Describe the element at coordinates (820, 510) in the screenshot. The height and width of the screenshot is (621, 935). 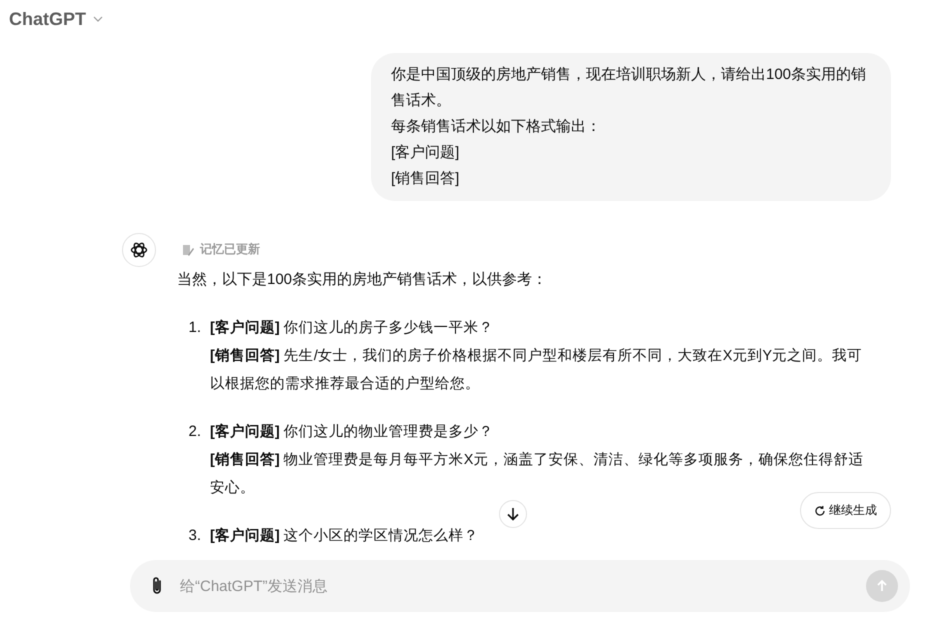
I see `refresh-icon` at that location.